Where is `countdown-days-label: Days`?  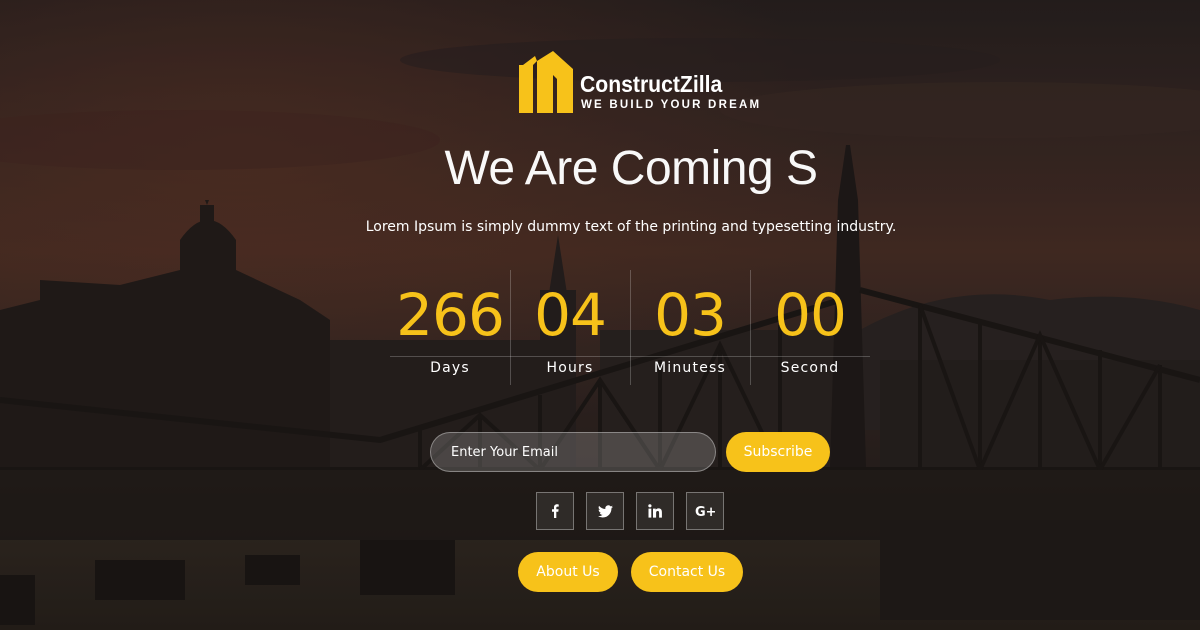 countdown-days-label: Days is located at coordinates (450, 368).